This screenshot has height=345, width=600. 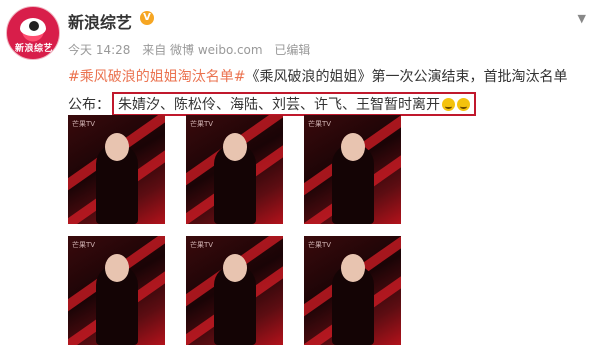 I want to click on post-body-text: 《乘风破浪的姐姐》第一次公演结束，首批淘汰名单, so click(x=406, y=77).